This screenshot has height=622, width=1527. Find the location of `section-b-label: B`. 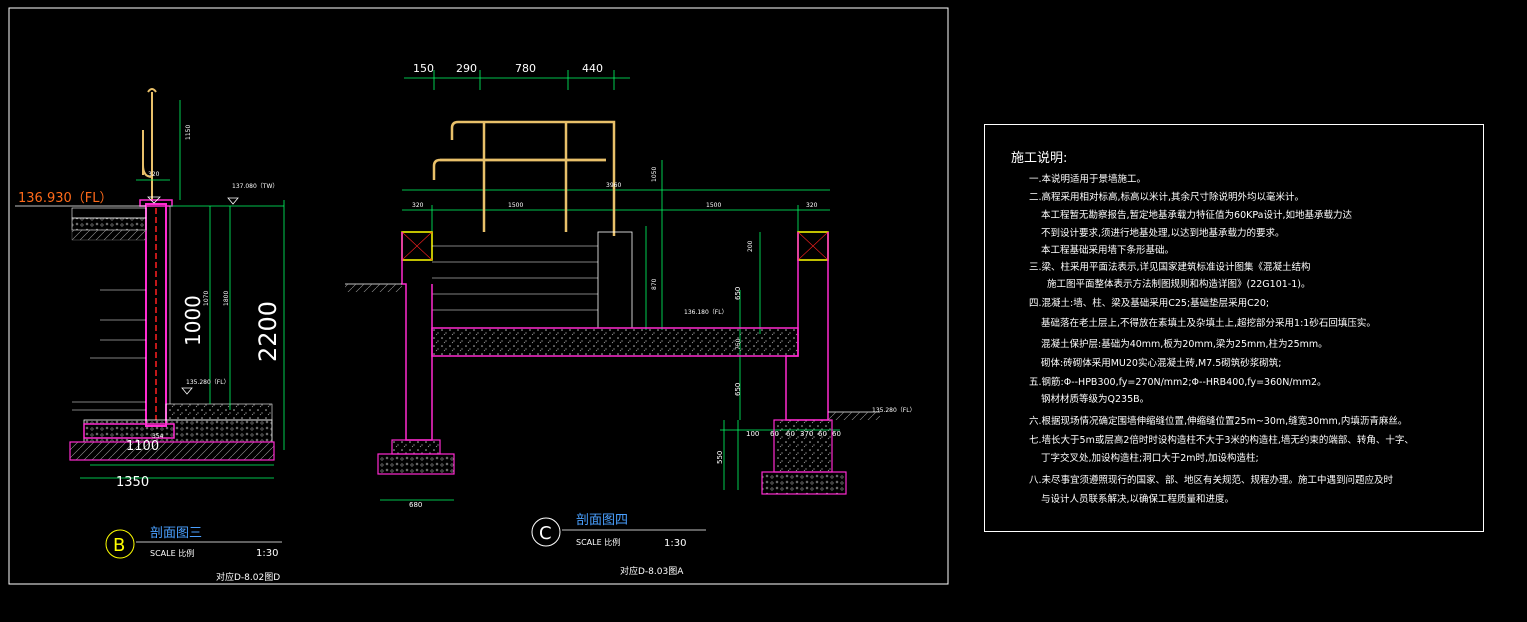

section-b-label: B is located at coordinates (119, 545).